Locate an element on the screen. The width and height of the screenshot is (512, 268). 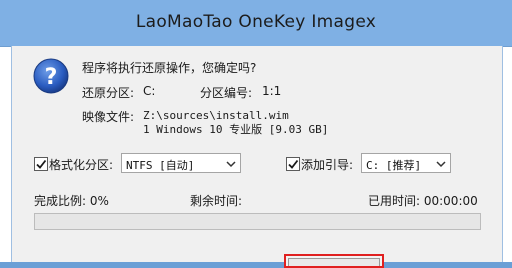
remaining-time-label: 剩余时间: is located at coordinates (216, 201).